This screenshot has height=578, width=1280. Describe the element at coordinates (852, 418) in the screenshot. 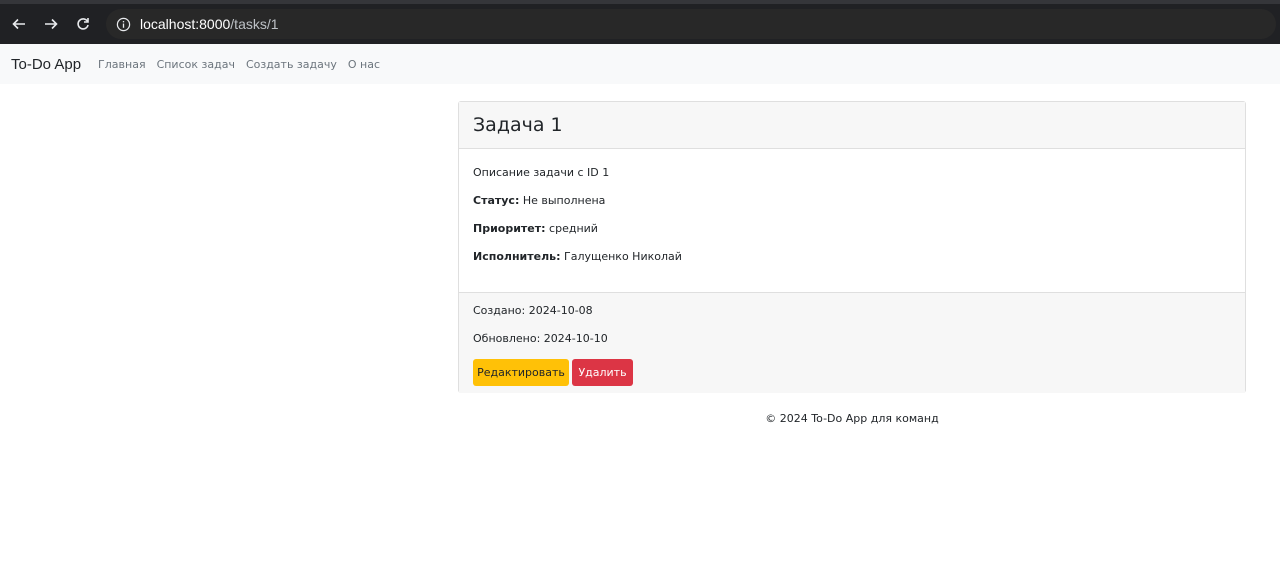

I see `page-footer: © 2024 To-Do App для команд` at that location.